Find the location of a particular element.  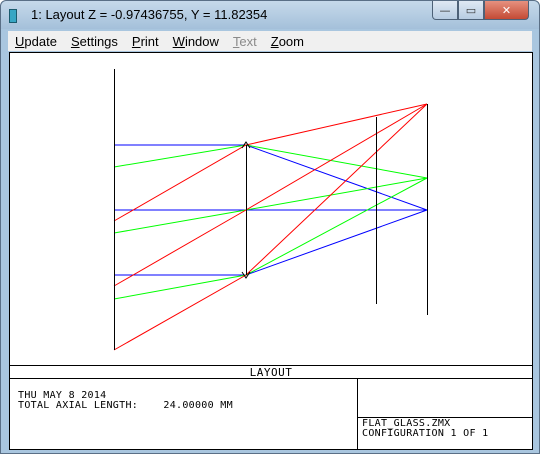

menu-update: Update is located at coordinates (36, 41).